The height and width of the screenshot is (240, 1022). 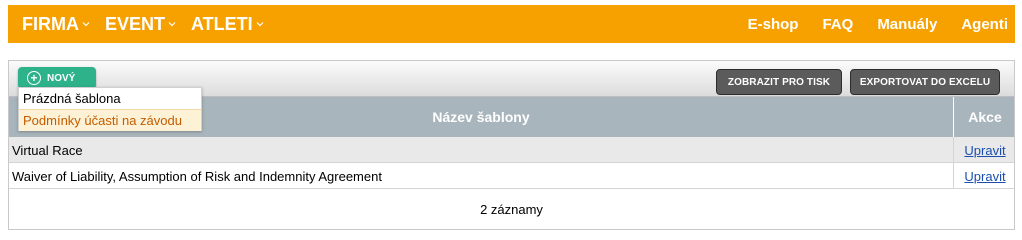 What do you see at coordinates (511, 150) in the screenshot?
I see `table-row: Virtual Race Upravit` at bounding box center [511, 150].